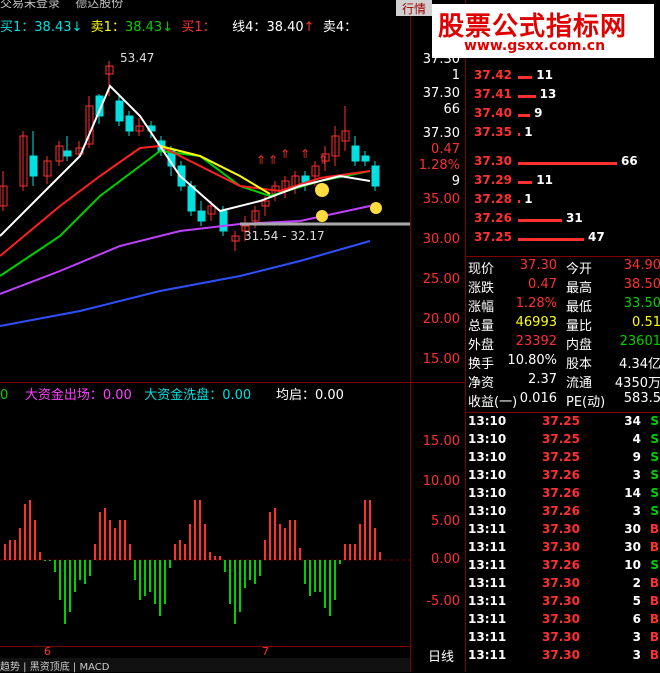 The image size is (660, 673). What do you see at coordinates (535, 46) in the screenshot?
I see `logo-url: www.gsxx.com.cn` at bounding box center [535, 46].